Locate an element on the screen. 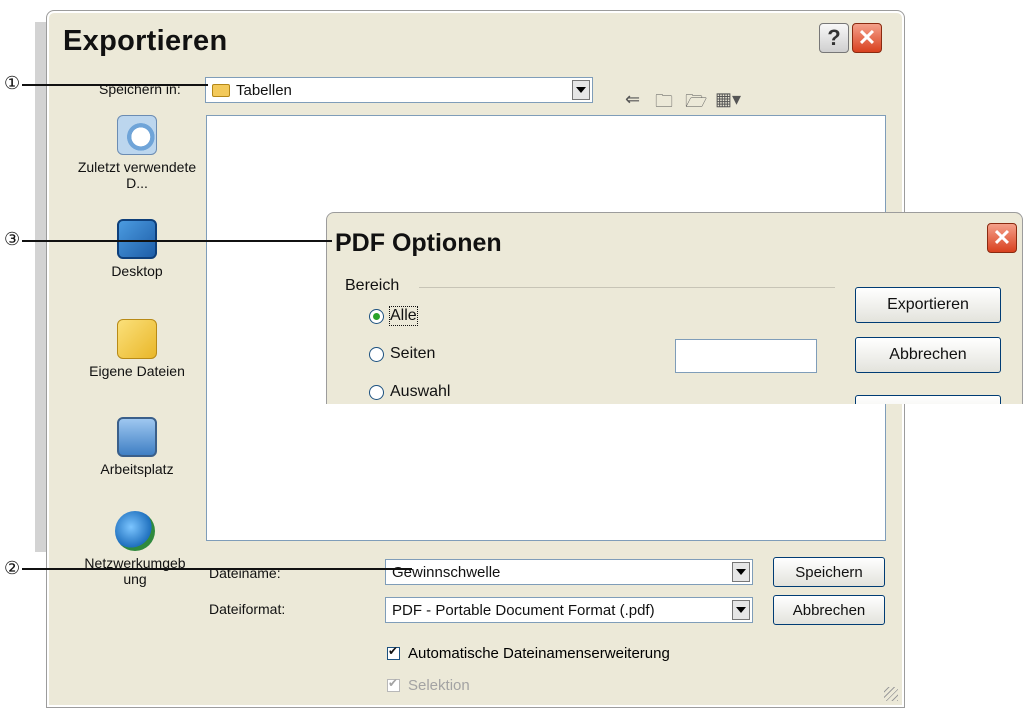  sidebar-item-desktop: Desktop is located at coordinates (137, 249).